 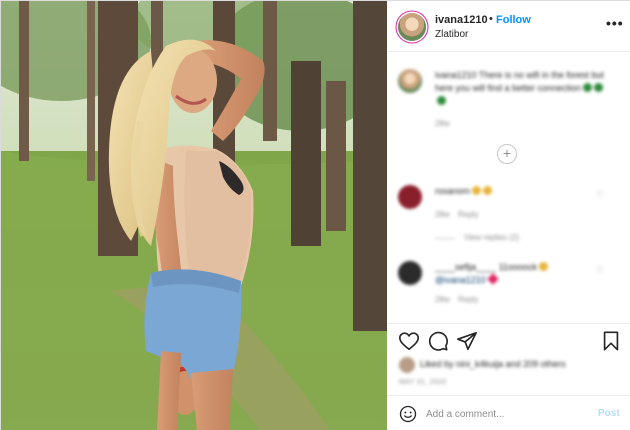 What do you see at coordinates (461, 20) in the screenshot?
I see `username-link: ivana1210` at bounding box center [461, 20].